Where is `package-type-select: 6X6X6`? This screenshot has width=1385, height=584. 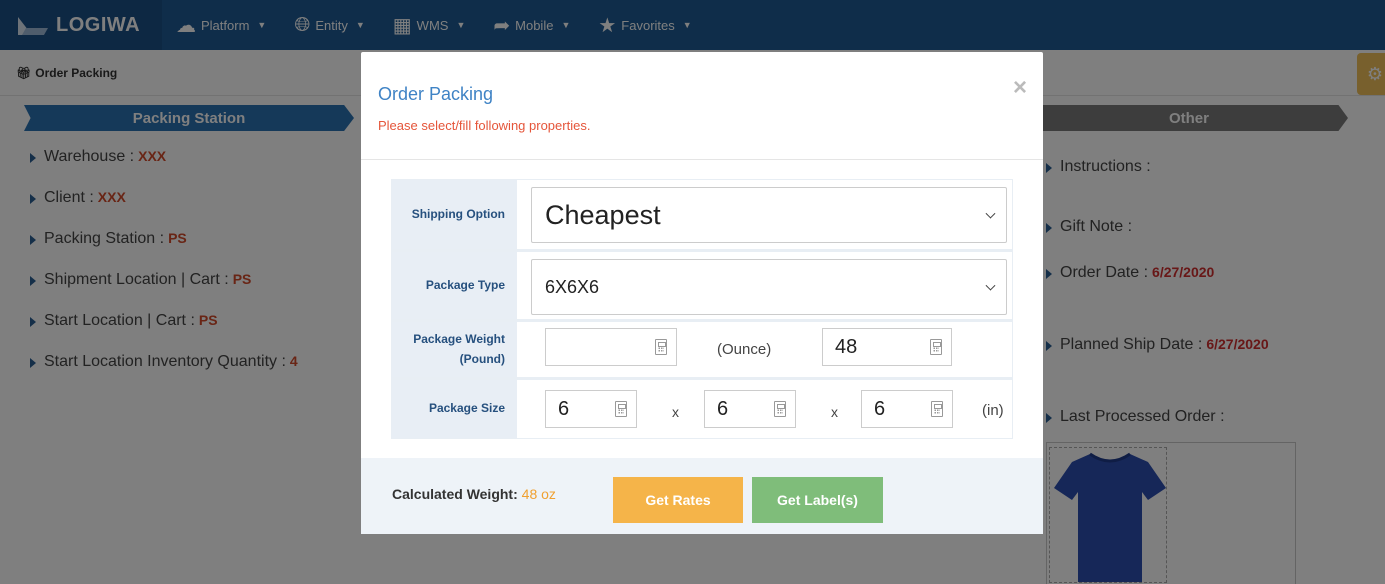 package-type-select: 6X6X6 is located at coordinates (769, 287).